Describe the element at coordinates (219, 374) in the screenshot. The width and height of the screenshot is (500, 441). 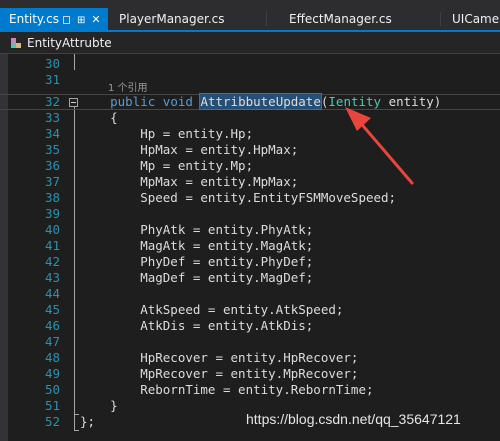
I see `code-text: MpRecover = entity.MpRecover;` at that location.